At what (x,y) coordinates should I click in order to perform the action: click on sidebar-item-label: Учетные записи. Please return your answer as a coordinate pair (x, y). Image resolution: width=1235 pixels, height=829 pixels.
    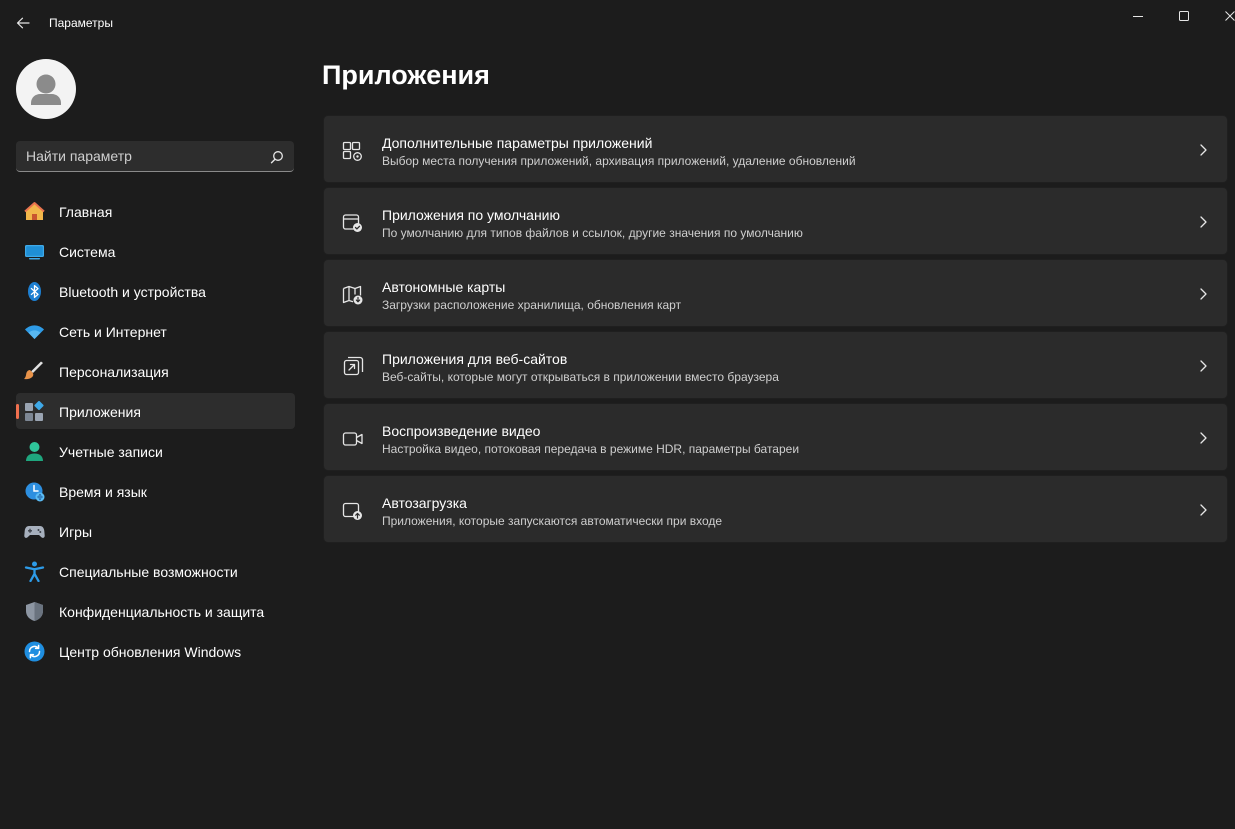
    Looking at the image, I should click on (111, 452).